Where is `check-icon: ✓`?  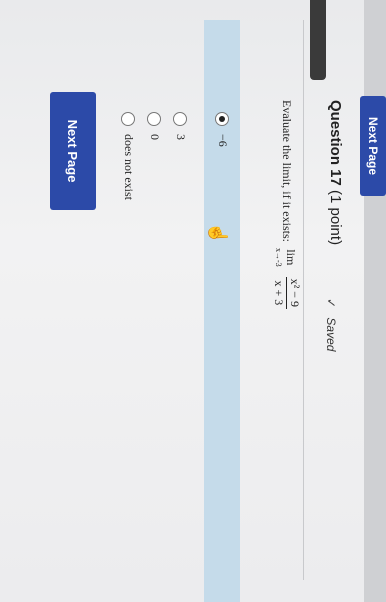
check-icon: ✓ is located at coordinates (331, 303).